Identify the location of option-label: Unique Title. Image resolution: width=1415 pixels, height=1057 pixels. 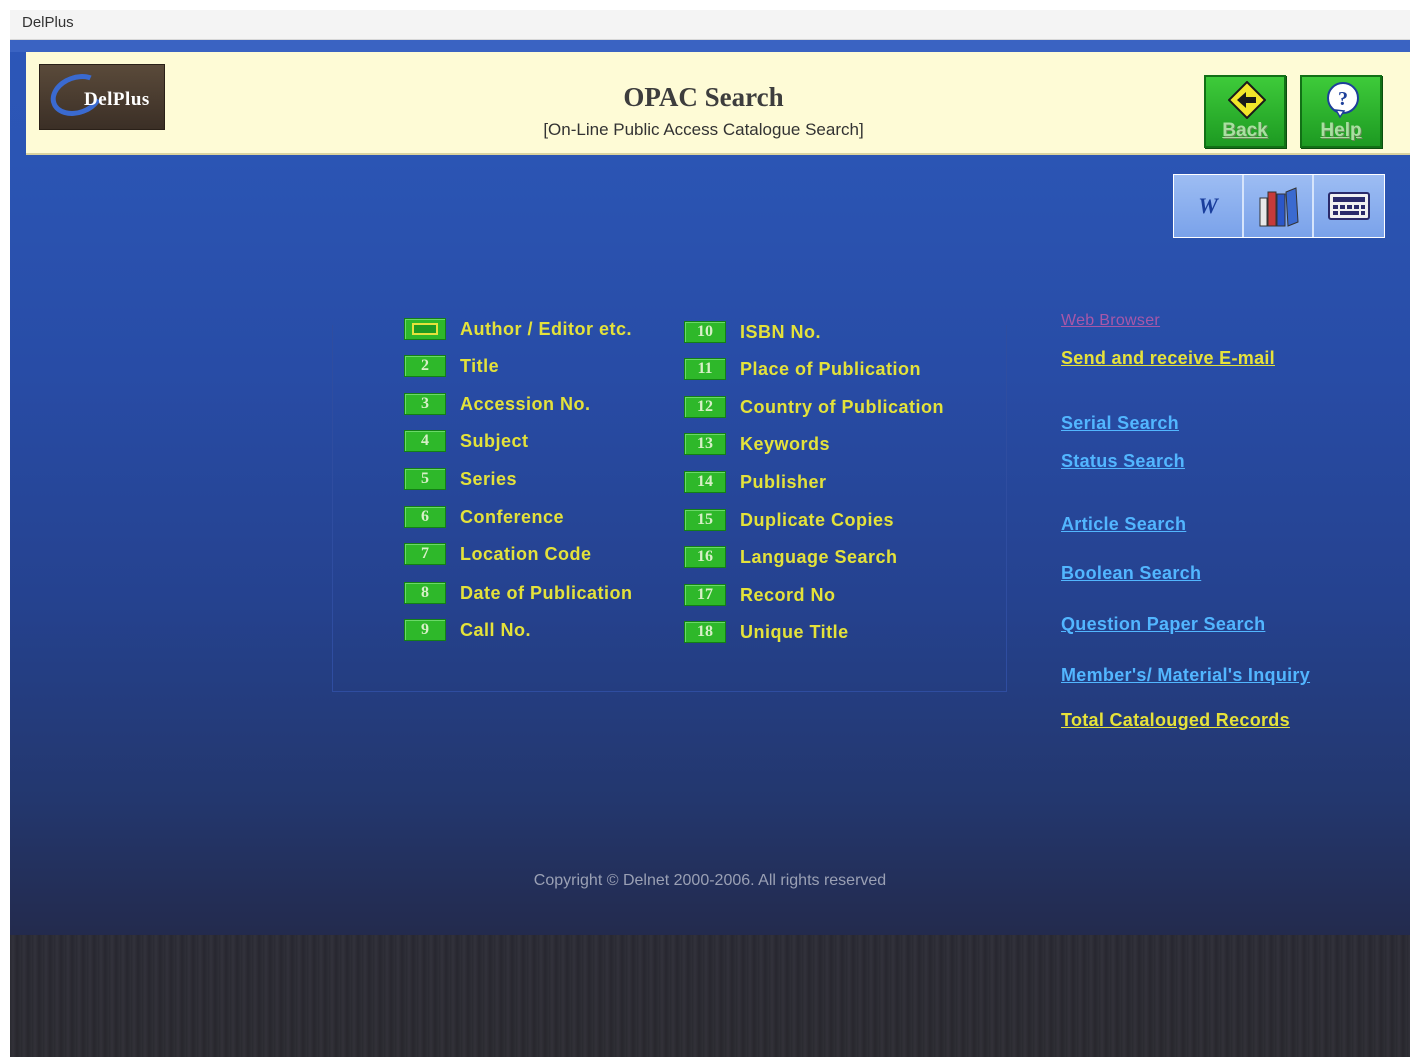
(794, 631).